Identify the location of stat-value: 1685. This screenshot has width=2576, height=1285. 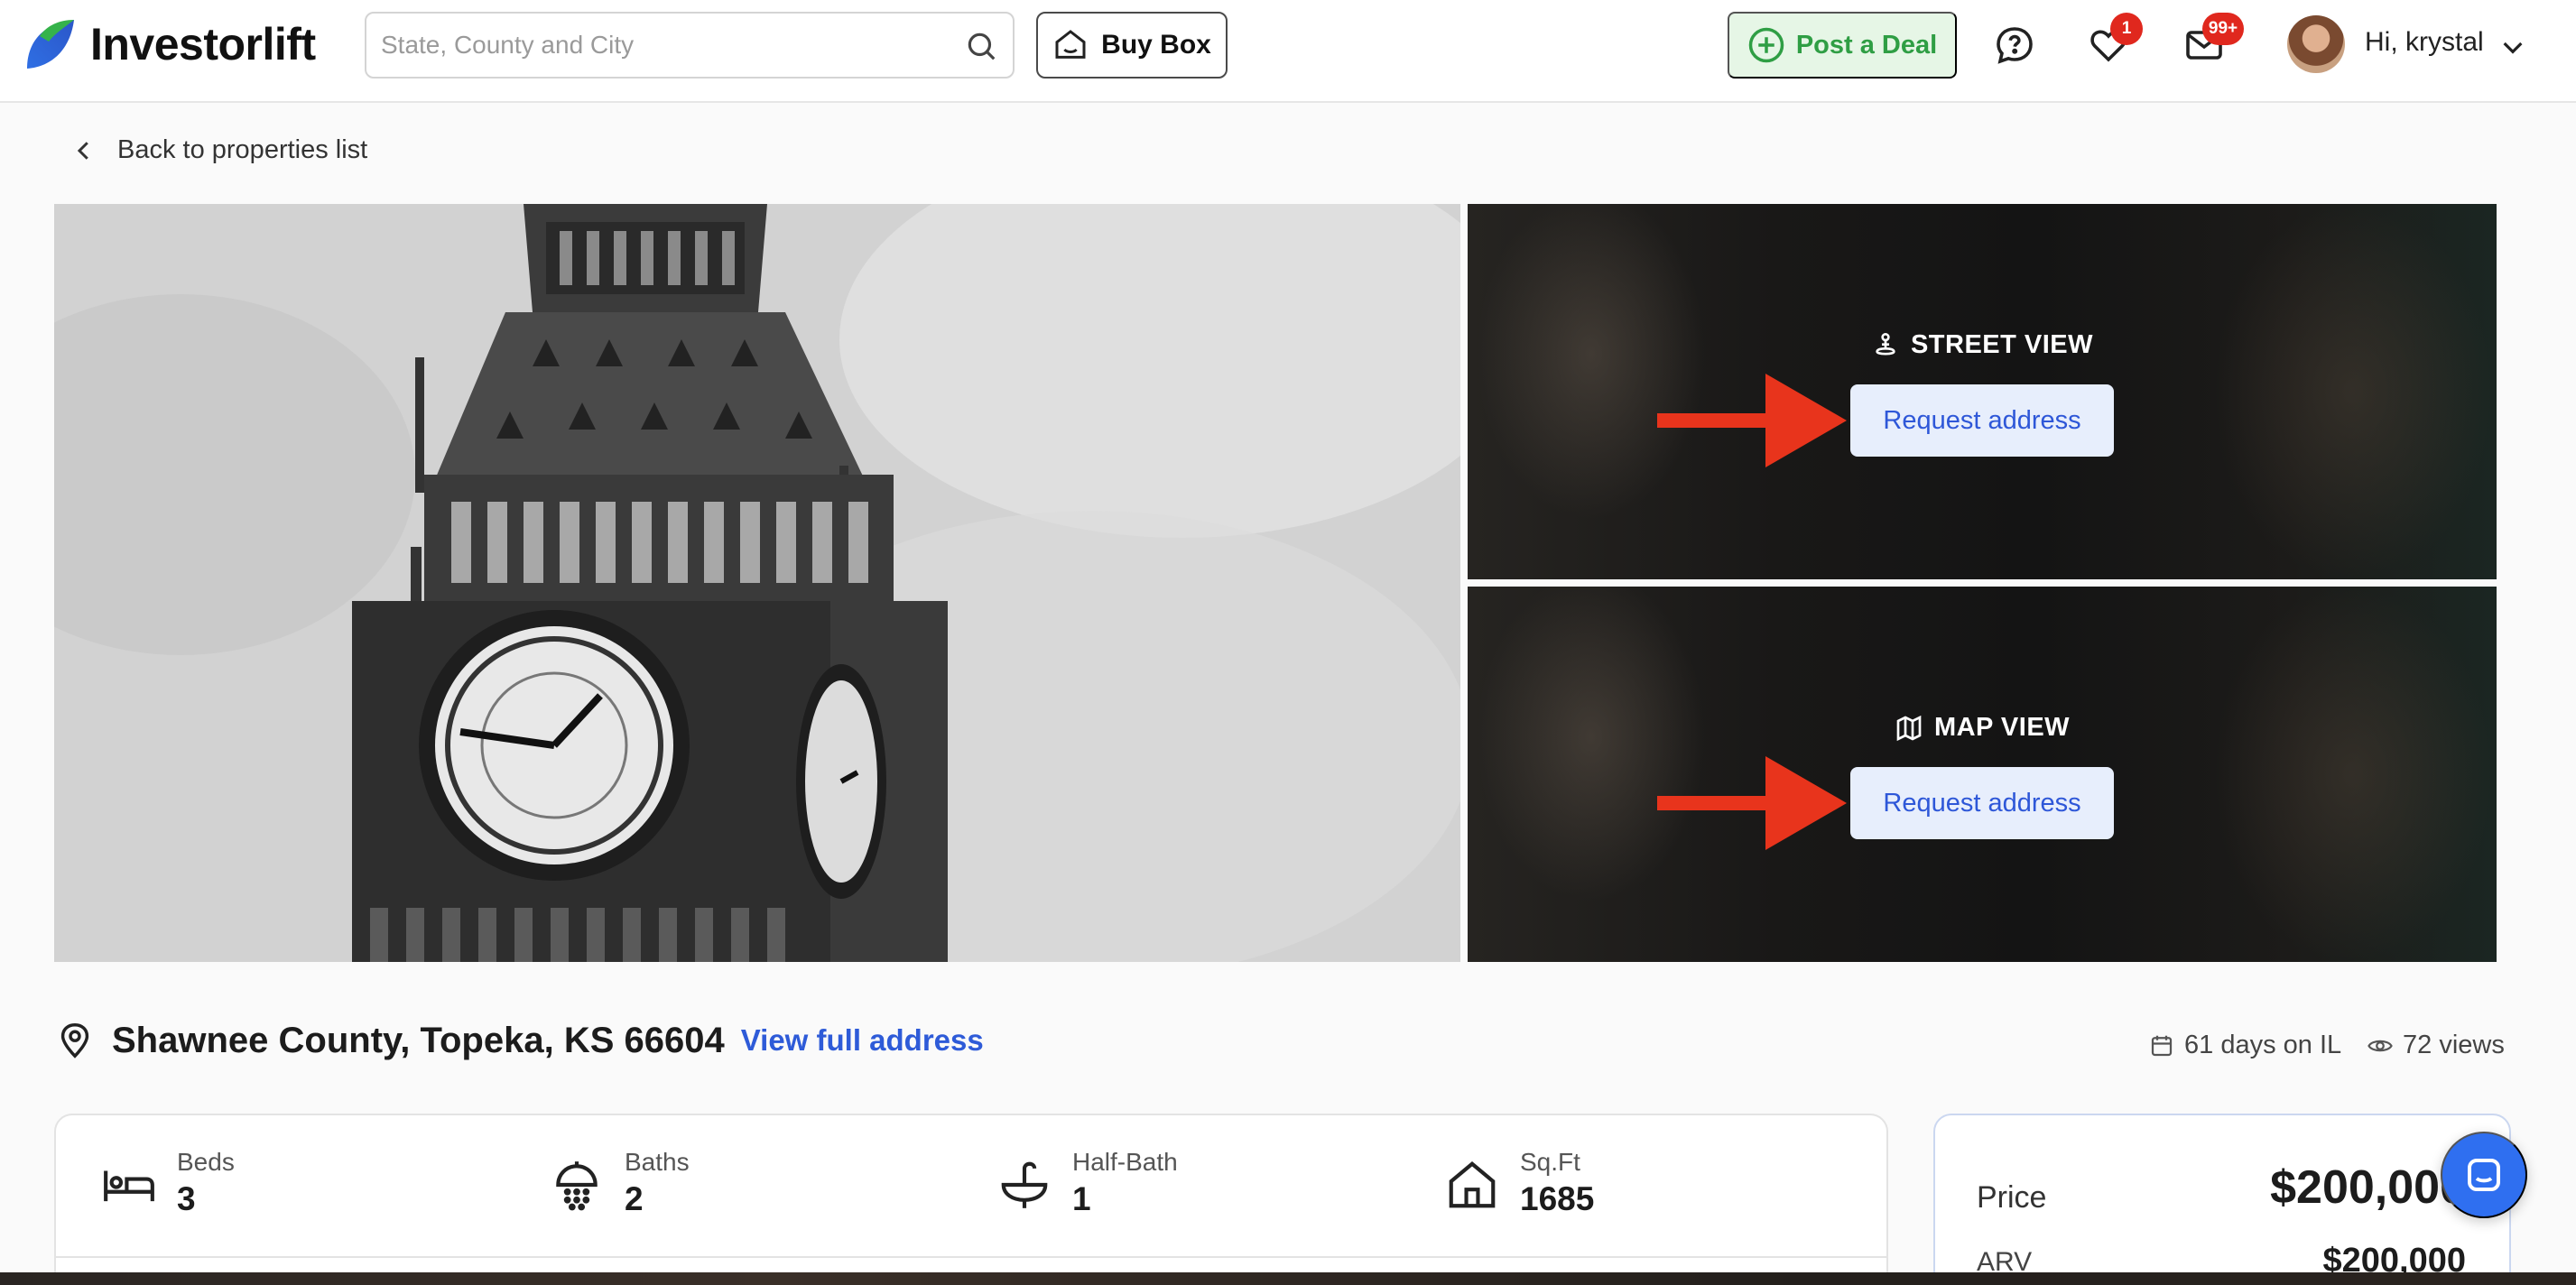
(1557, 1198).